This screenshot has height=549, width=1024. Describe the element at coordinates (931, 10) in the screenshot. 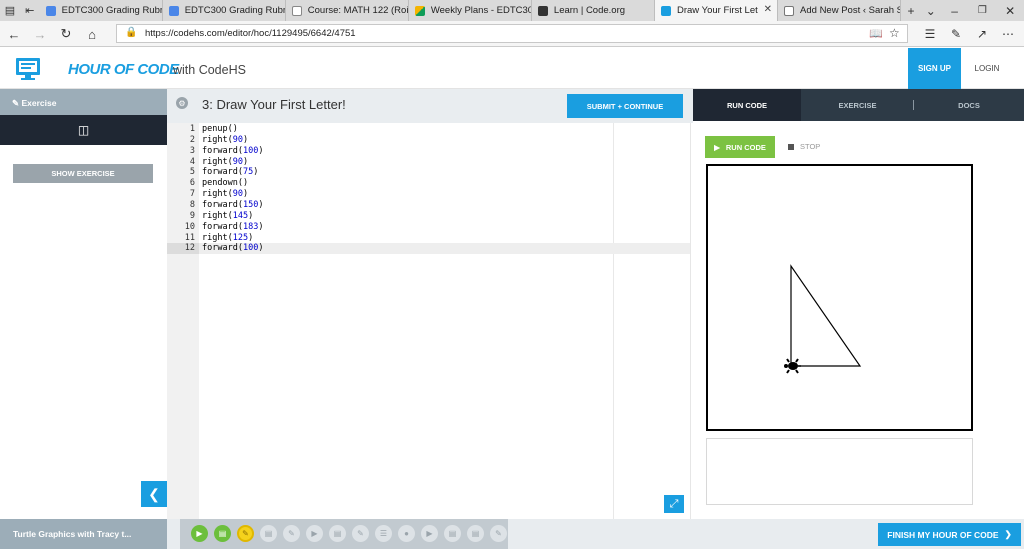

I see `chevron-down-icon: ⌄` at that location.